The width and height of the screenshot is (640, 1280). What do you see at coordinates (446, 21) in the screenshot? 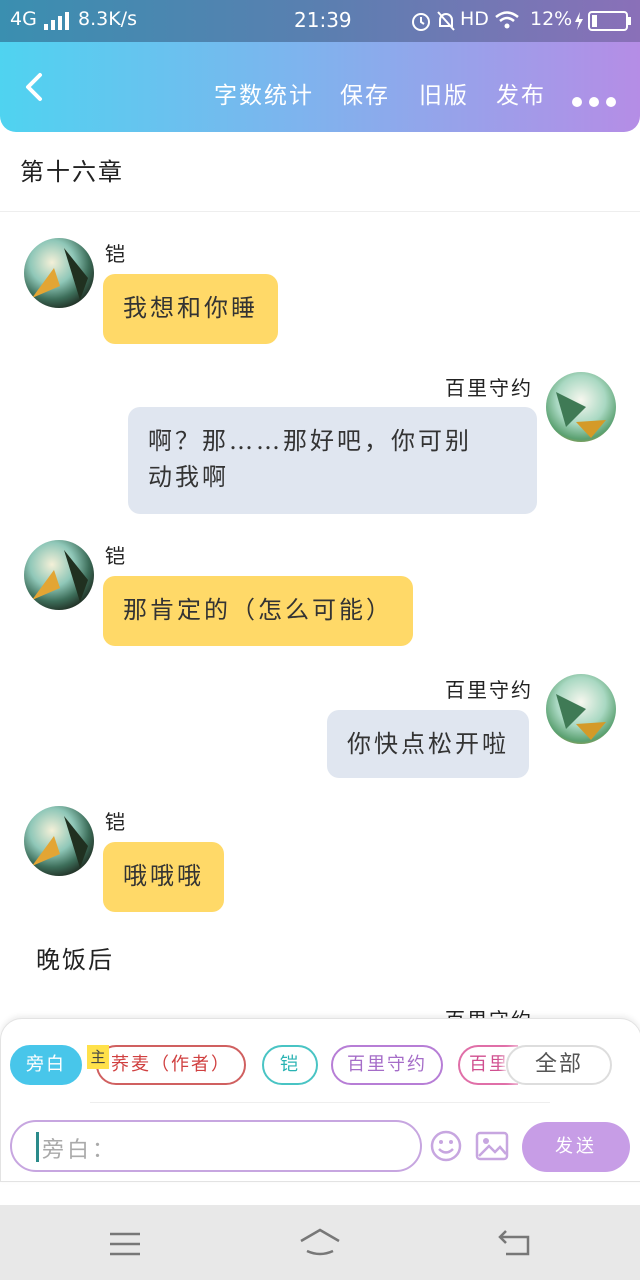
I see `mute-bell-icon` at bounding box center [446, 21].